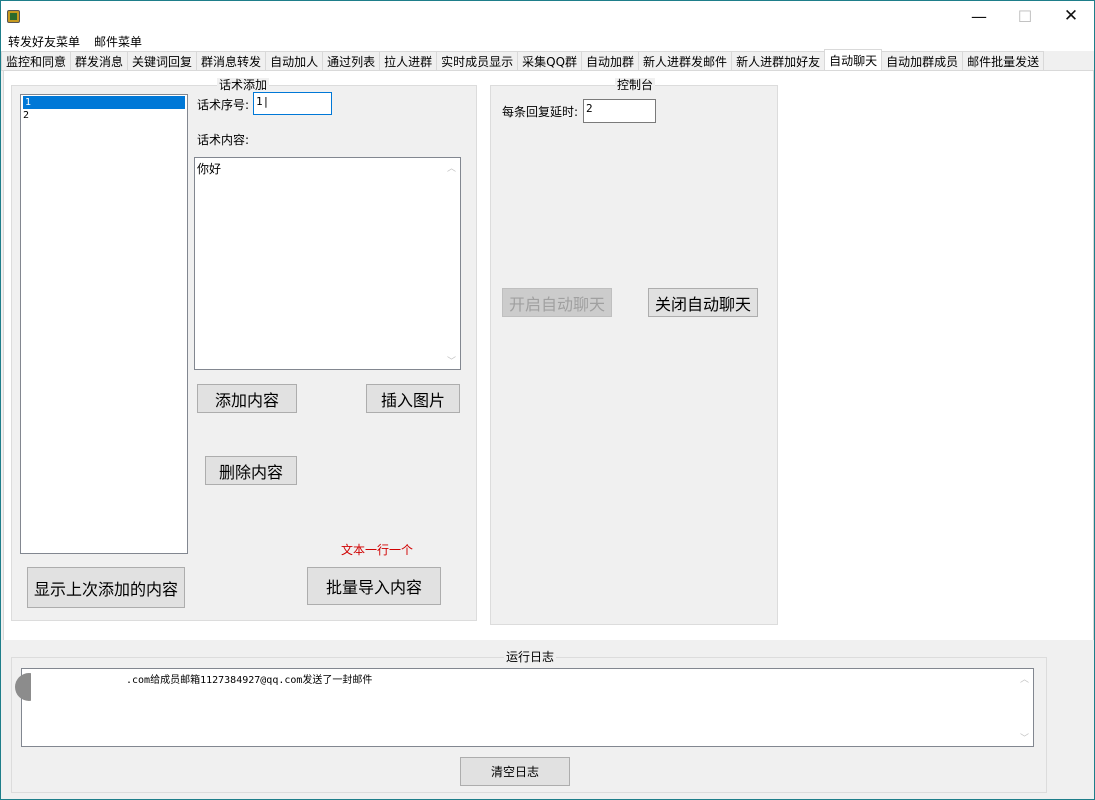  What do you see at coordinates (249, 680) in the screenshot?
I see `log-line: .com给成员邮箱1127384927@qq.com发送了一封邮件` at bounding box center [249, 680].